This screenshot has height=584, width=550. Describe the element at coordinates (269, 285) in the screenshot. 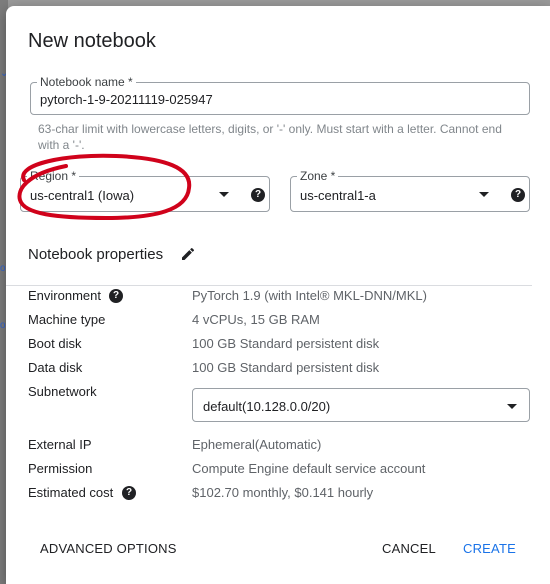

I see `properties-divider` at that location.